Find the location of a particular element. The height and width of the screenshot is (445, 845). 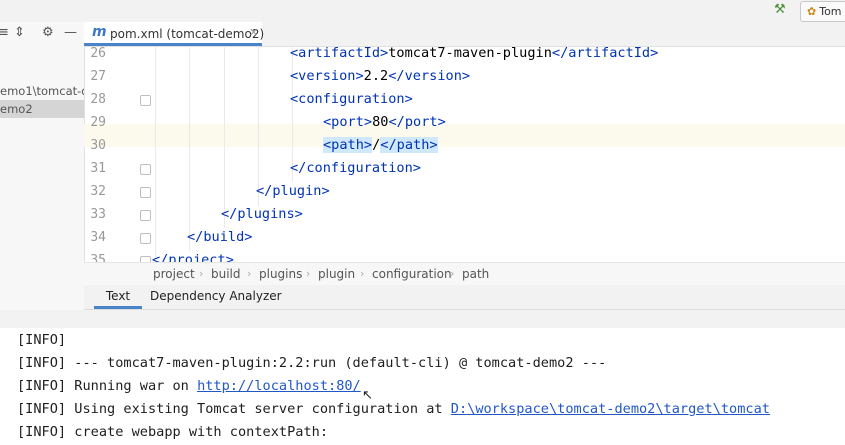

line-number: 29 is located at coordinates (98, 122).